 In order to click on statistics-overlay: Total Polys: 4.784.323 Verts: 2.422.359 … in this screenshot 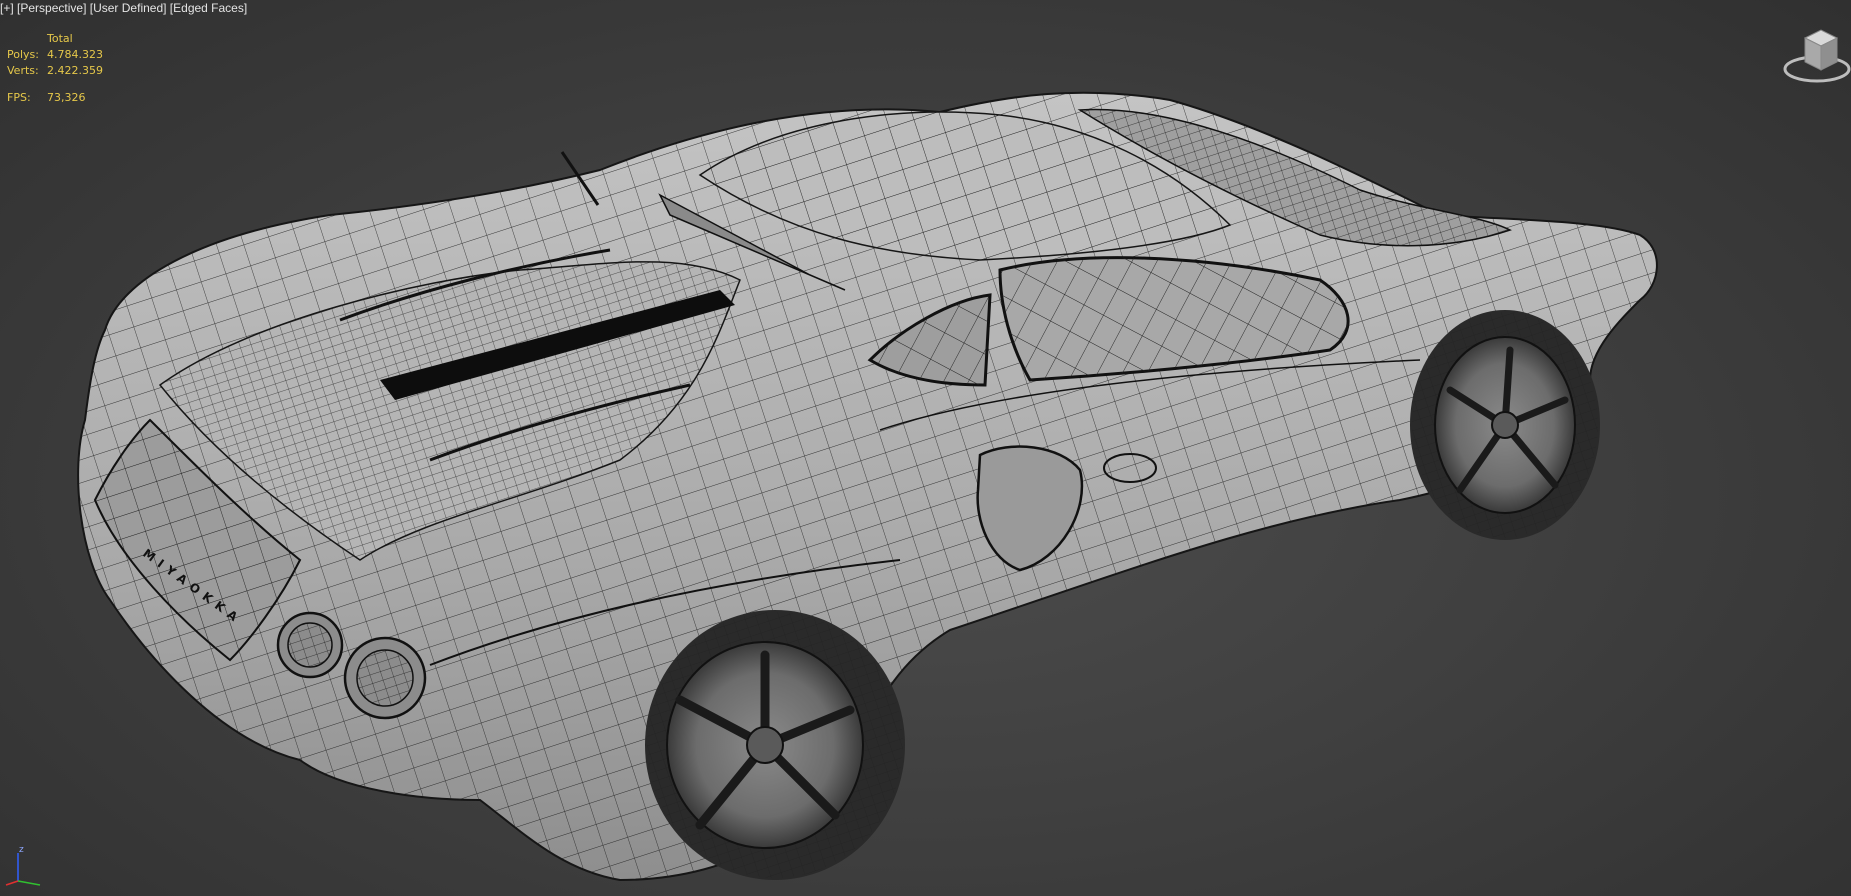, I will do `click(55, 68)`.